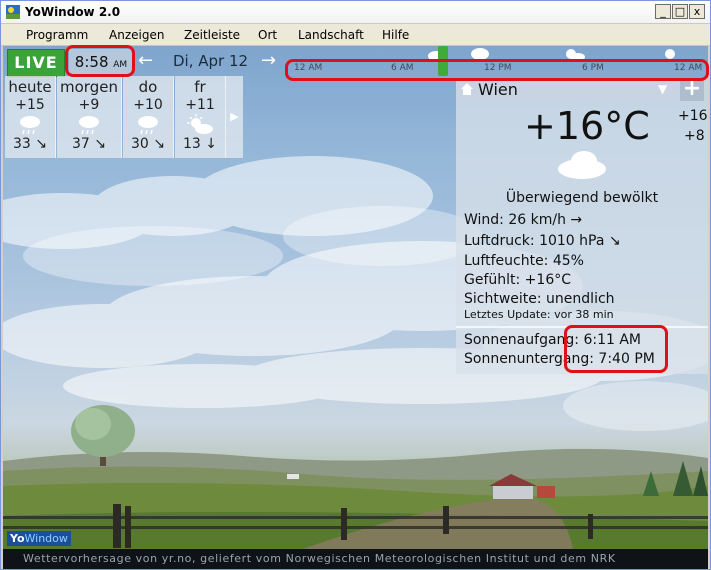 This screenshot has height=570, width=711. I want to click on menu-anzeigen: Anzeigen, so click(136, 35).